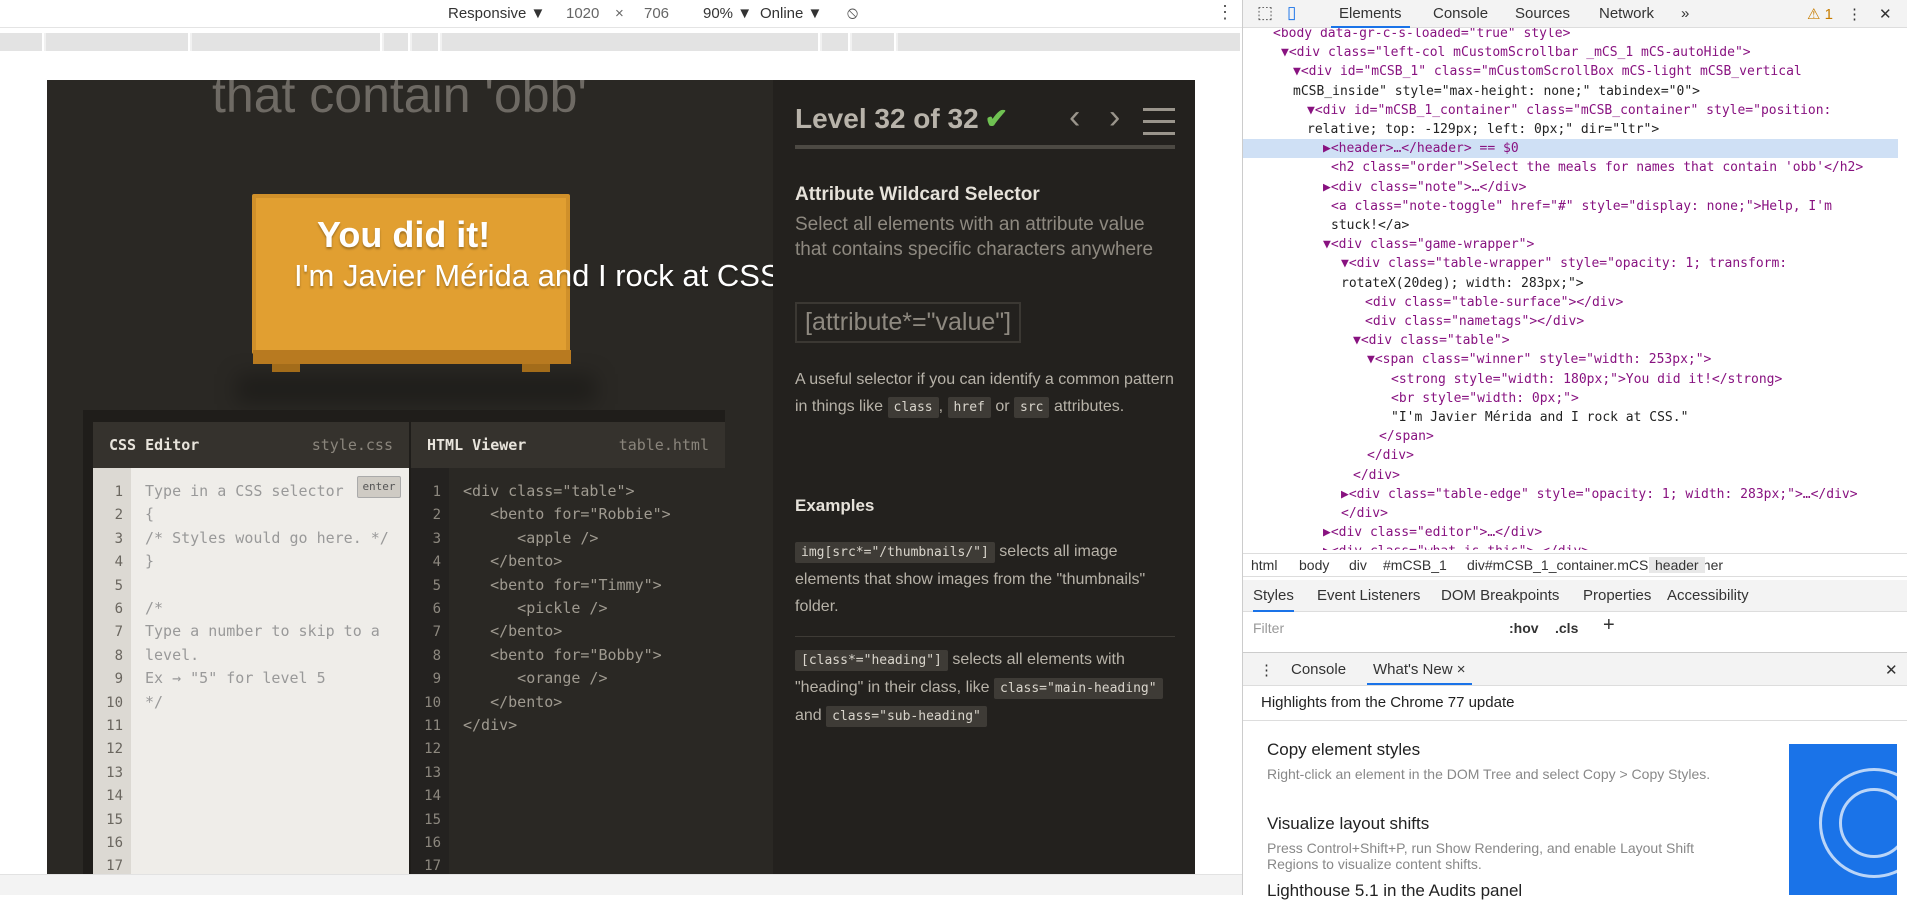 This screenshot has height=901, width=1907. Describe the element at coordinates (1494, 302) in the screenshot. I see `dom-node: <div class="table-surface"></div>` at that location.